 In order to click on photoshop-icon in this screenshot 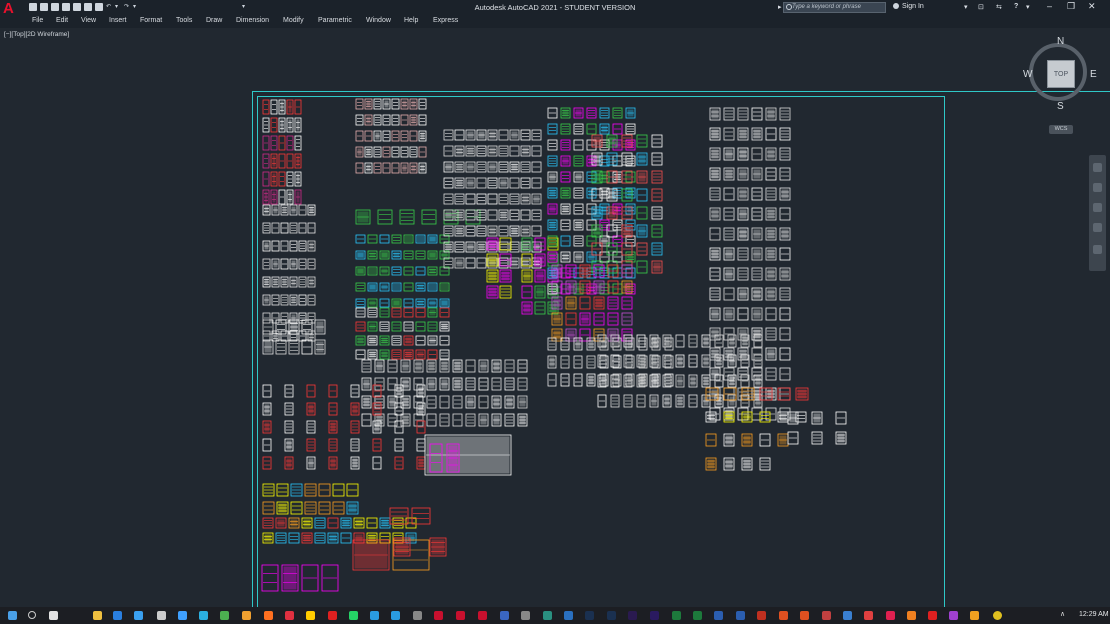, I will do `click(589, 615)`.